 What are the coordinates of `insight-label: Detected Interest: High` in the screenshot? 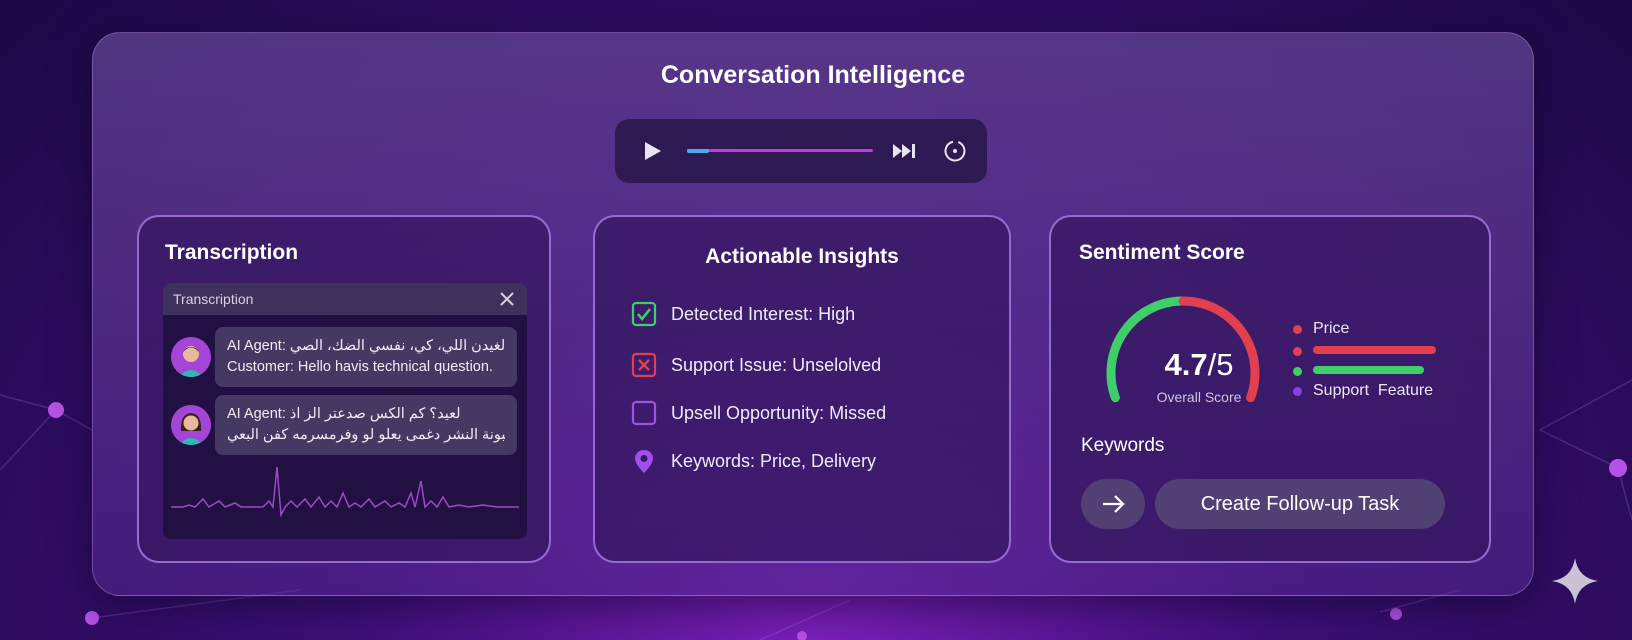 It's located at (763, 314).